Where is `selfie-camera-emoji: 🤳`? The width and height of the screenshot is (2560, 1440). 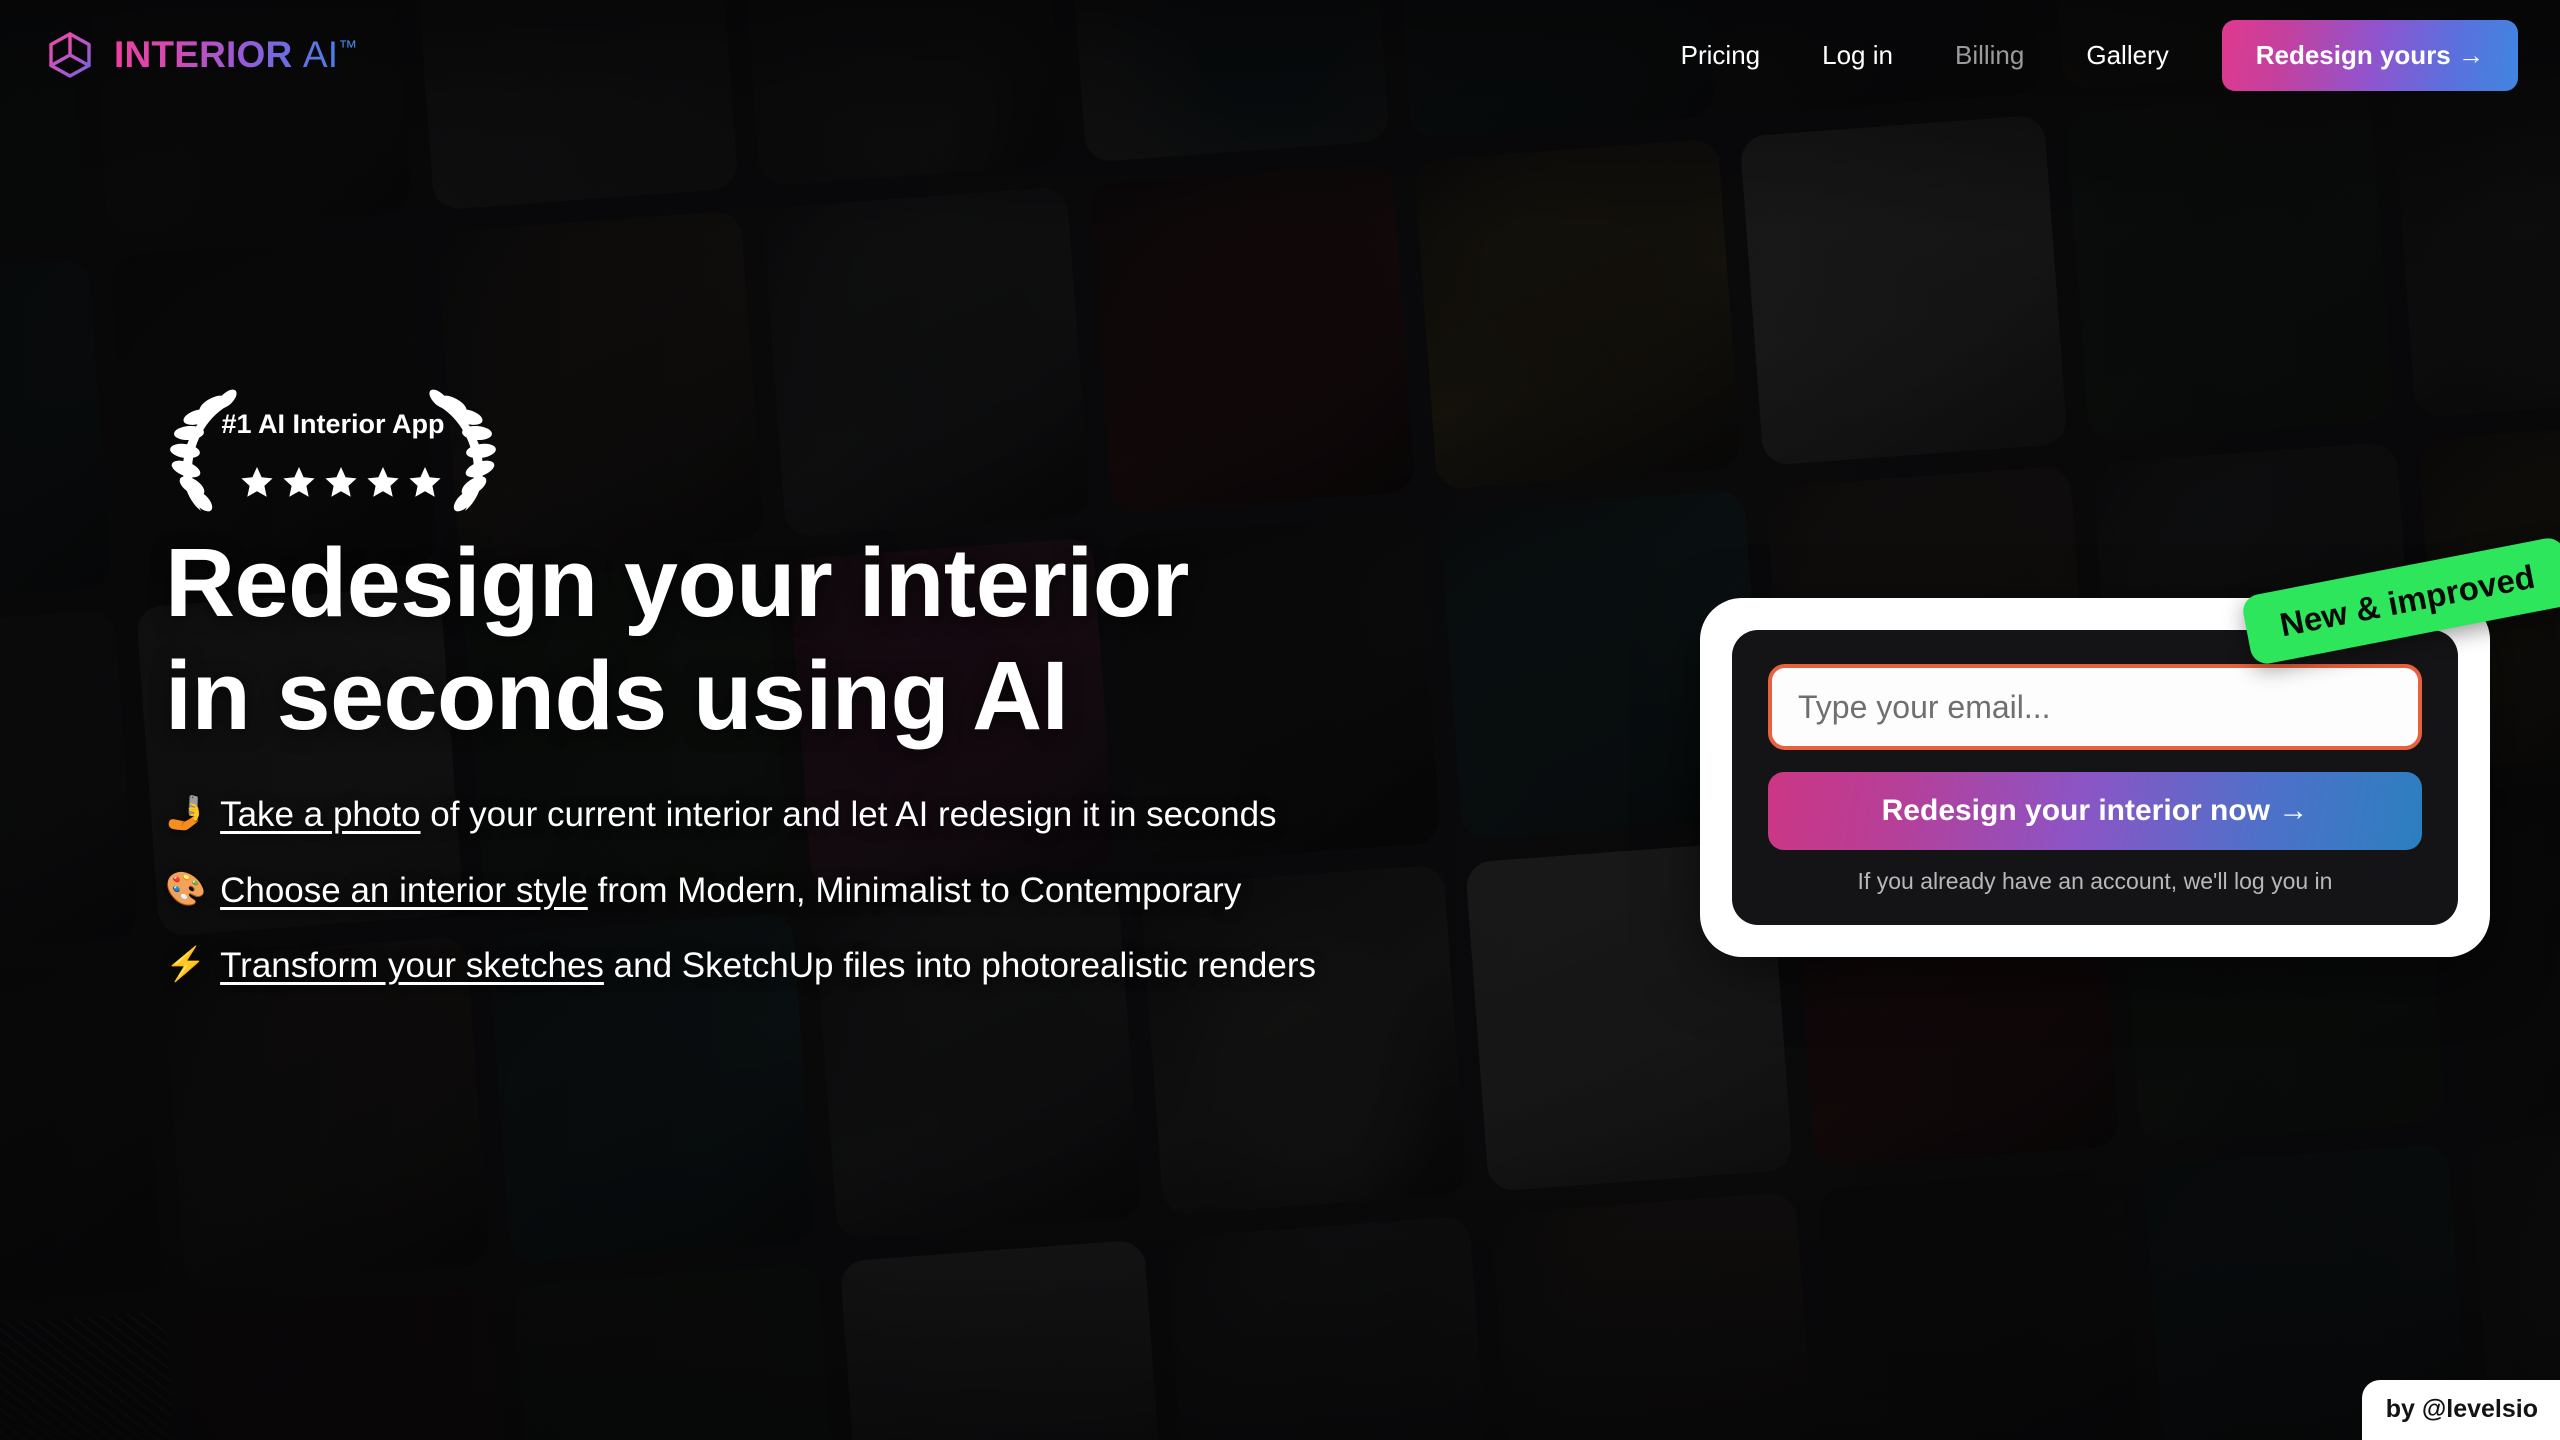 selfie-camera-emoji: 🤳 is located at coordinates (186, 813).